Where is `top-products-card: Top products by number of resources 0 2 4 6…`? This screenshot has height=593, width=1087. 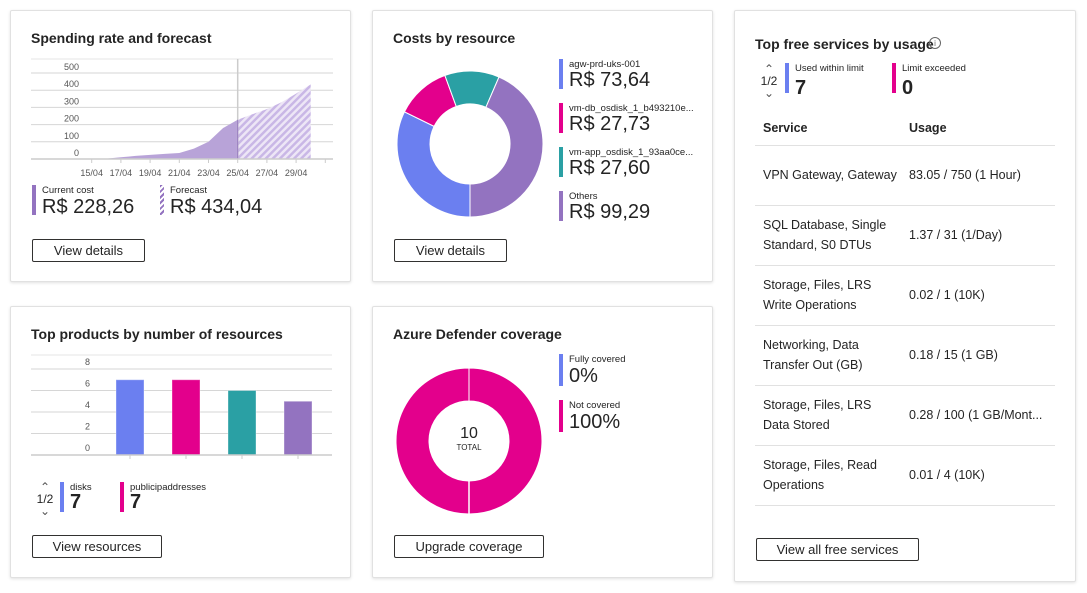 top-products-card: Top products by number of resources 0 2 4 6… is located at coordinates (180, 442).